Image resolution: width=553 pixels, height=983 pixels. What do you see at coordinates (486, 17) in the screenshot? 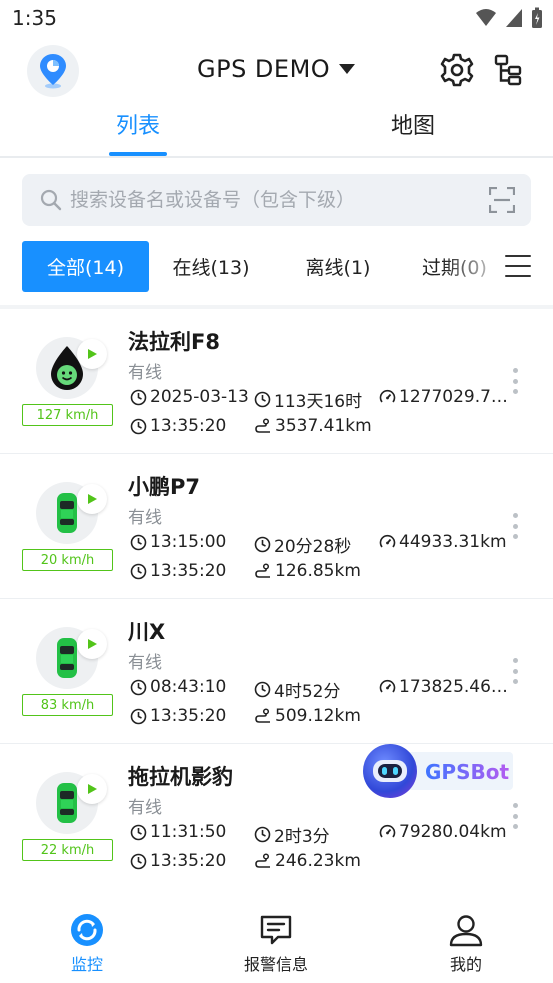
I see `wifi-icon` at bounding box center [486, 17].